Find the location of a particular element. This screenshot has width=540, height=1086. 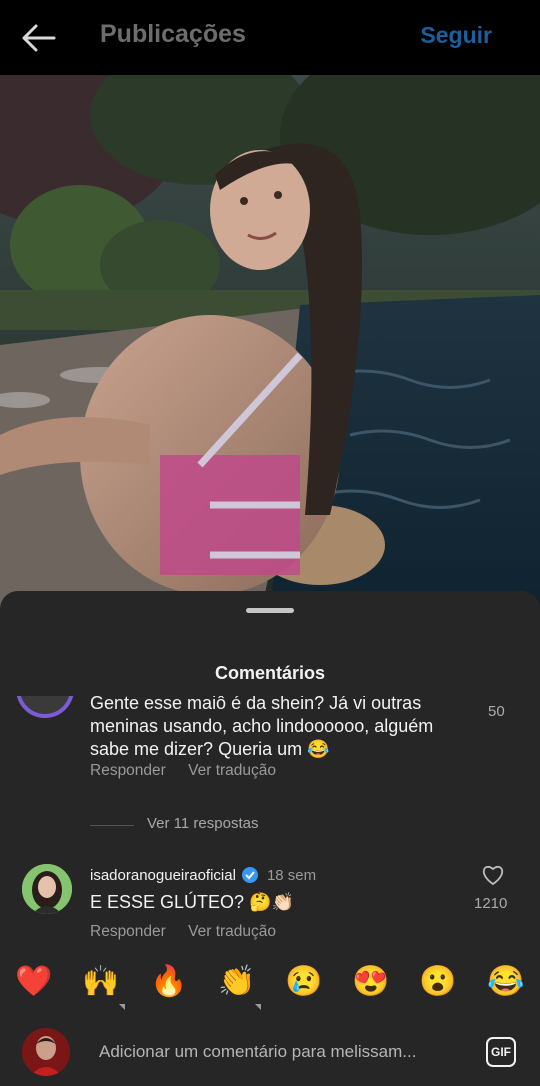

replies-divider is located at coordinates (112, 825).